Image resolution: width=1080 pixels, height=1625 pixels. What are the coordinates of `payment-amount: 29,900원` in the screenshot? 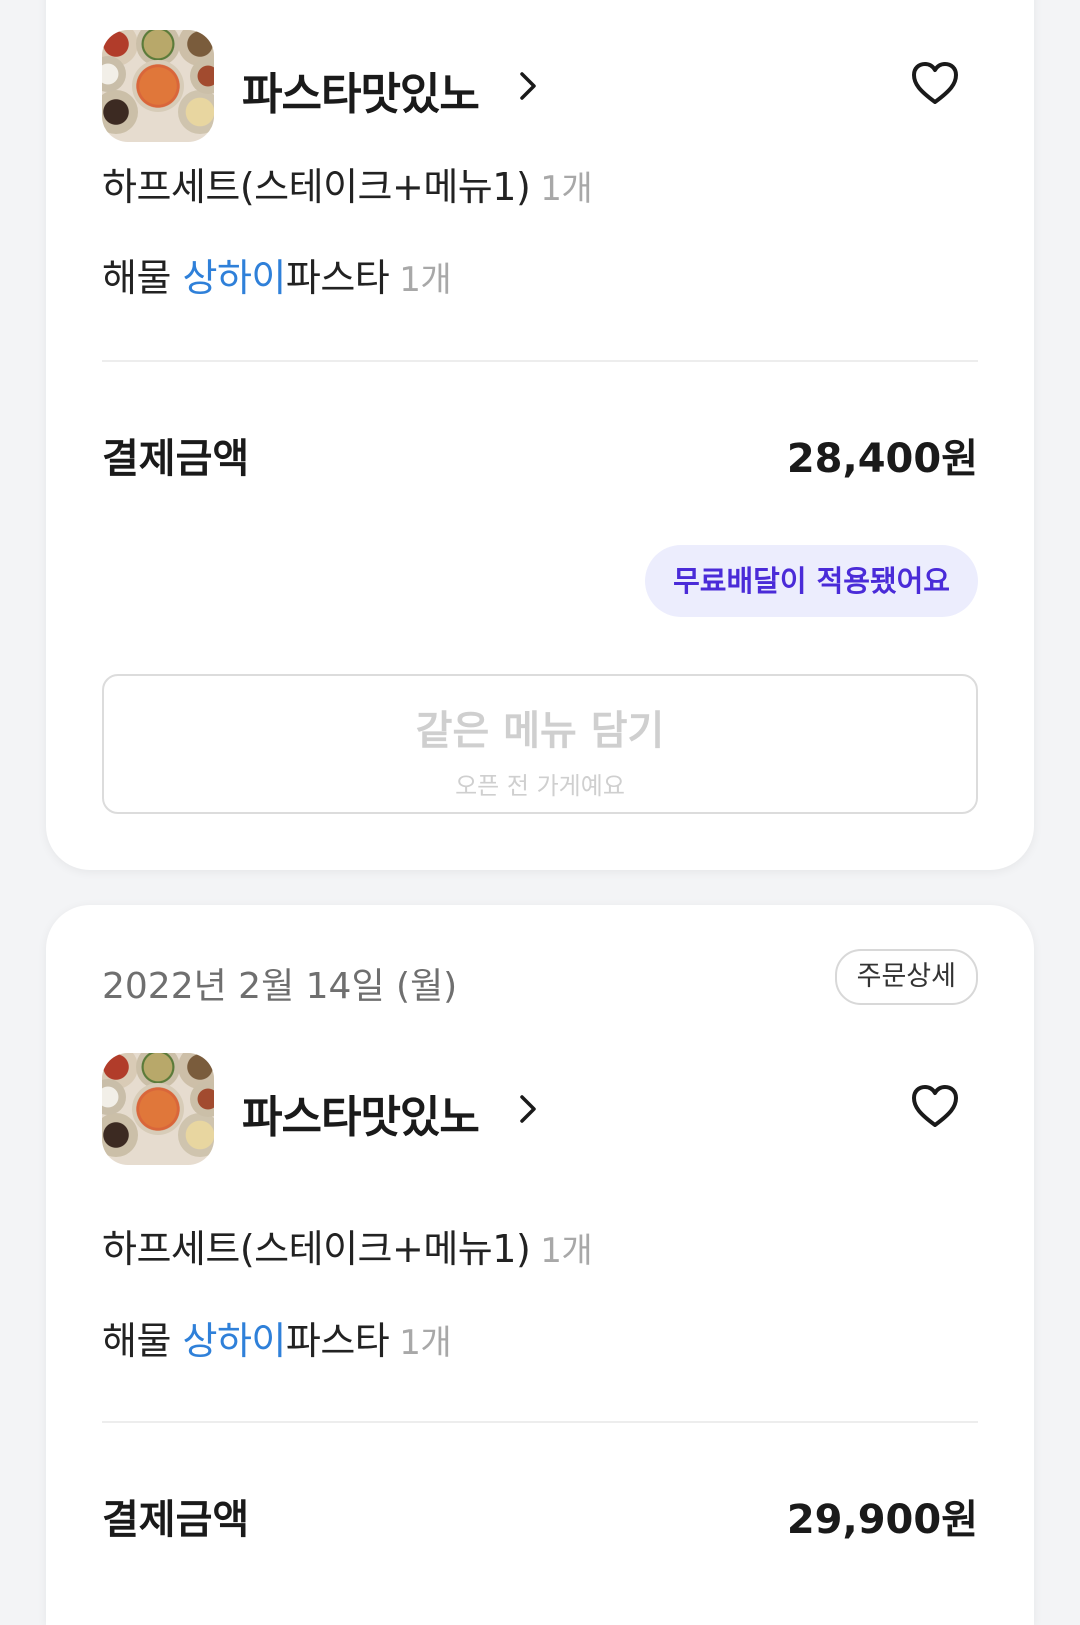 It's located at (882, 1520).